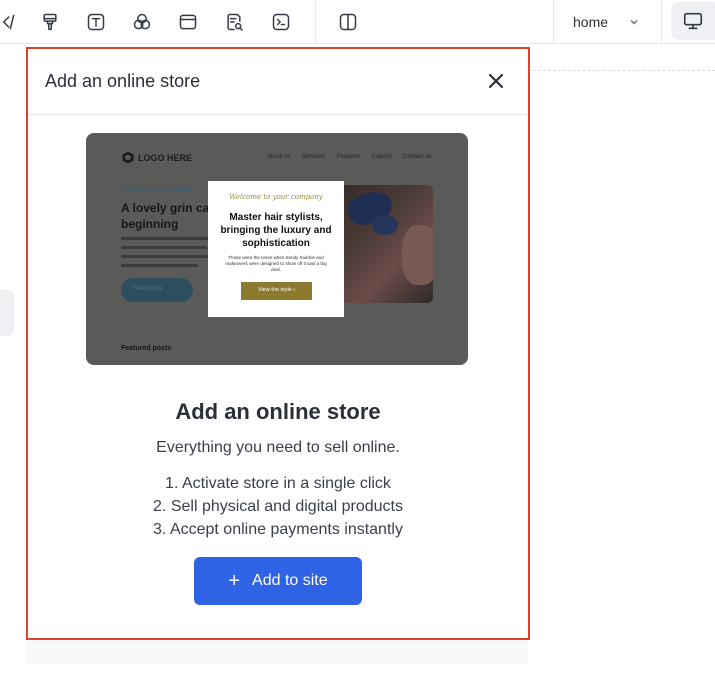  What do you see at coordinates (165, 208) in the screenshot?
I see `preview-headline: A lovely grin ca` at bounding box center [165, 208].